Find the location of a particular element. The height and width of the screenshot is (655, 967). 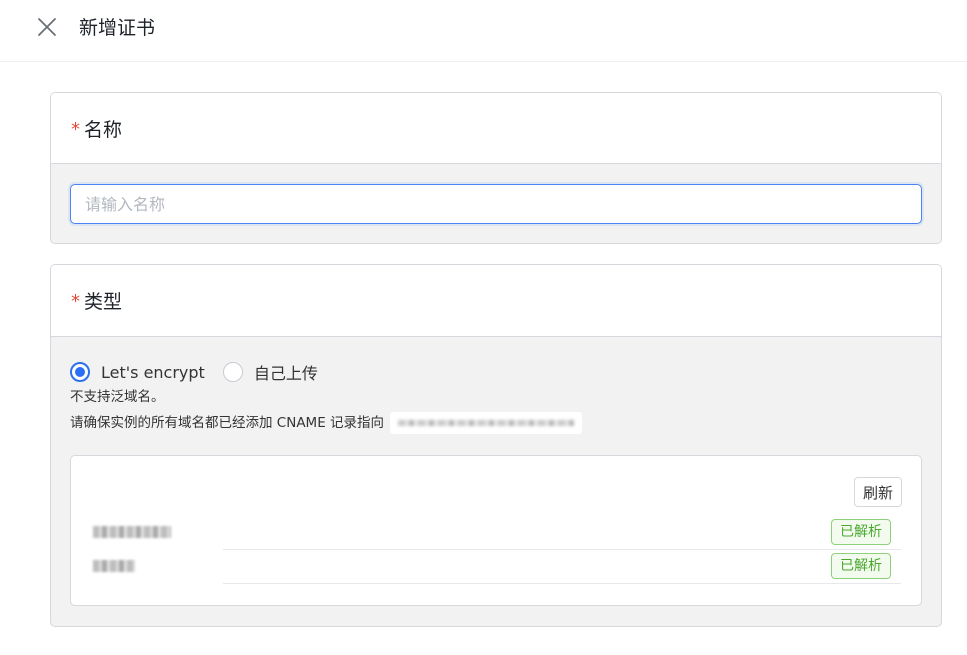

radio-lets-encrypt: Let's encrypt is located at coordinates (137, 372).